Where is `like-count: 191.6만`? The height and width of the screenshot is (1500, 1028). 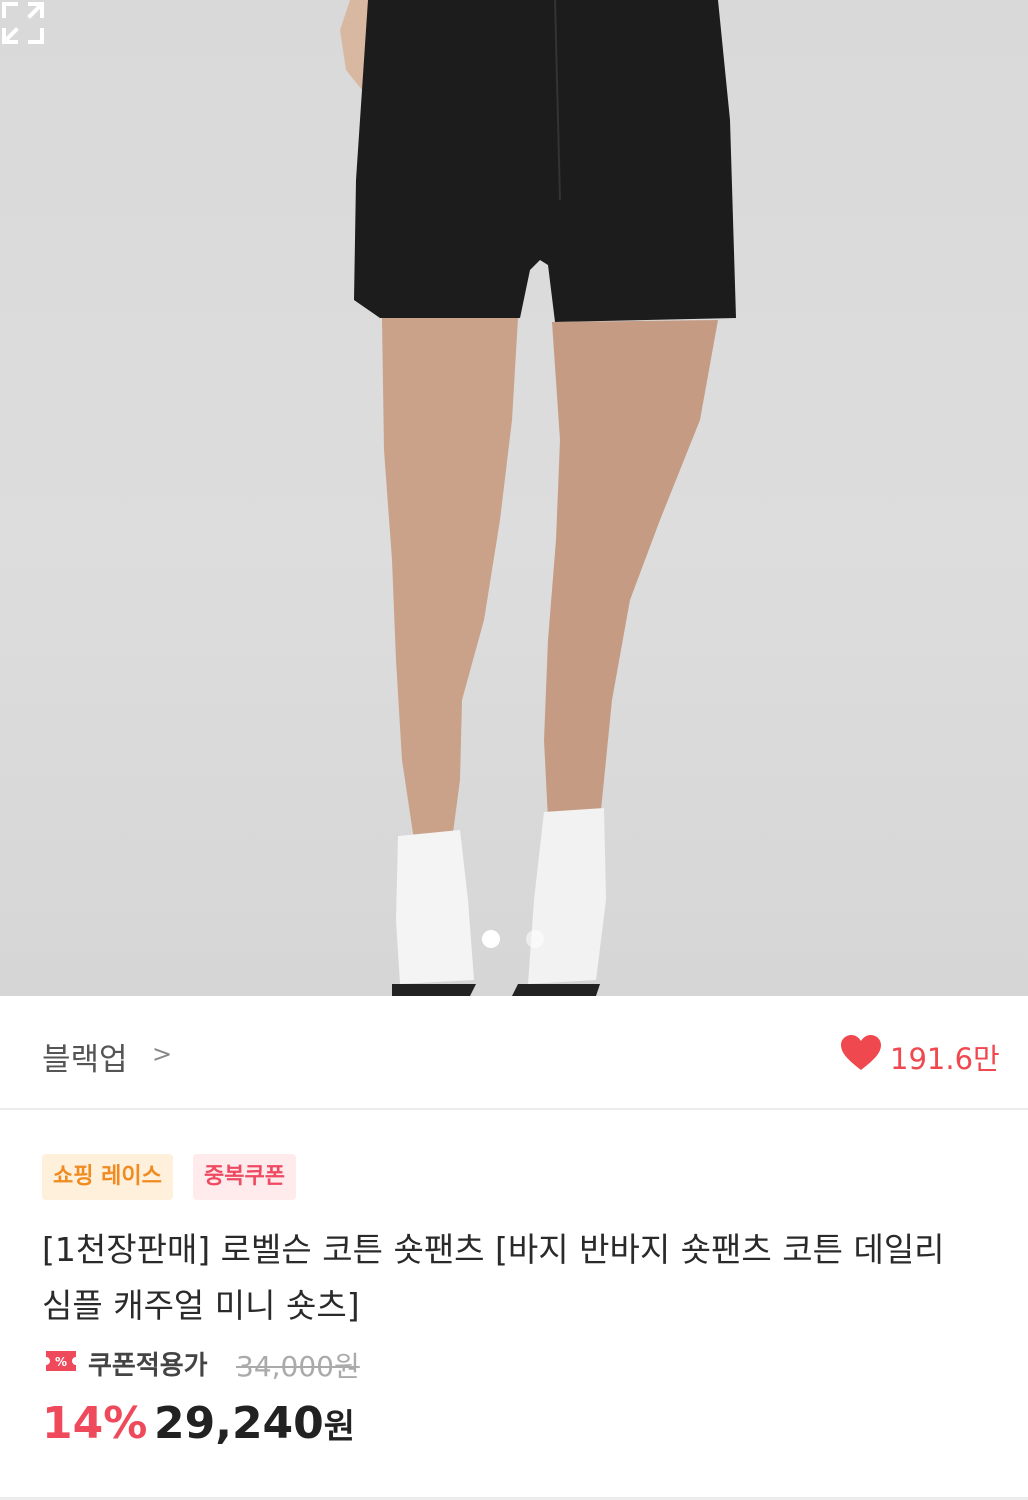 like-count: 191.6만 is located at coordinates (945, 1059).